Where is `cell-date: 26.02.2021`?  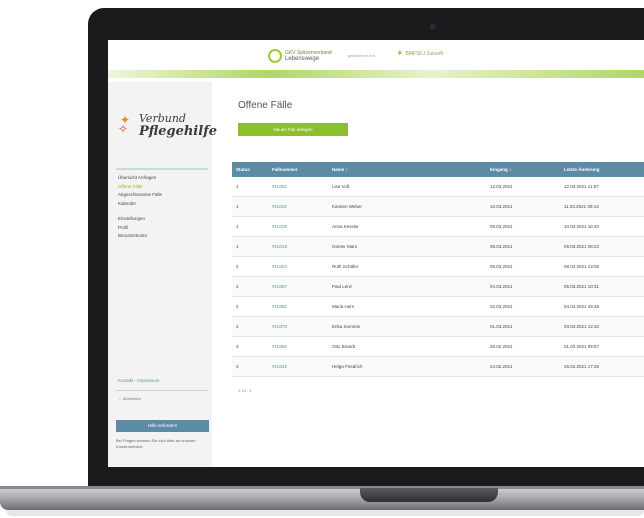 cell-date: 26.02.2021 is located at coordinates (523, 346).